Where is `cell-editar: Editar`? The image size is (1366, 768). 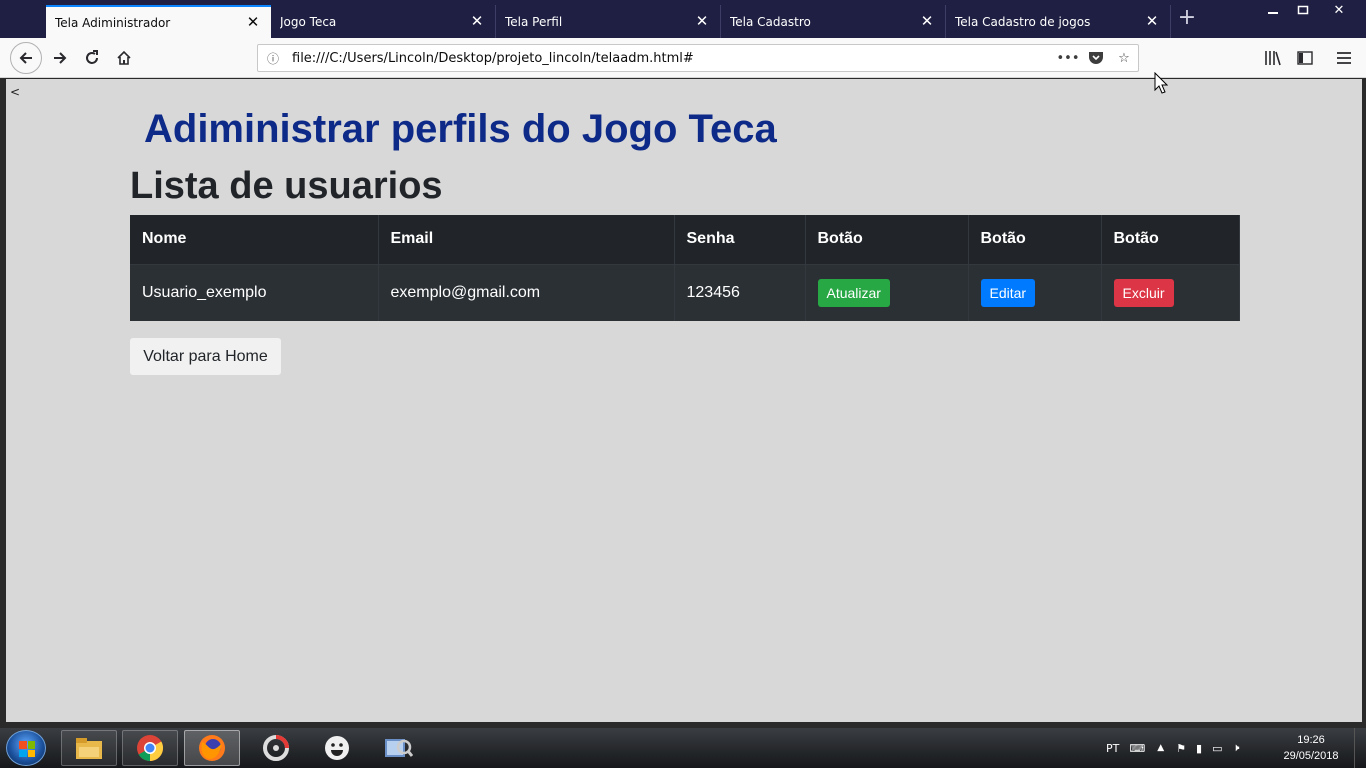
cell-editar: Editar is located at coordinates (1035, 292).